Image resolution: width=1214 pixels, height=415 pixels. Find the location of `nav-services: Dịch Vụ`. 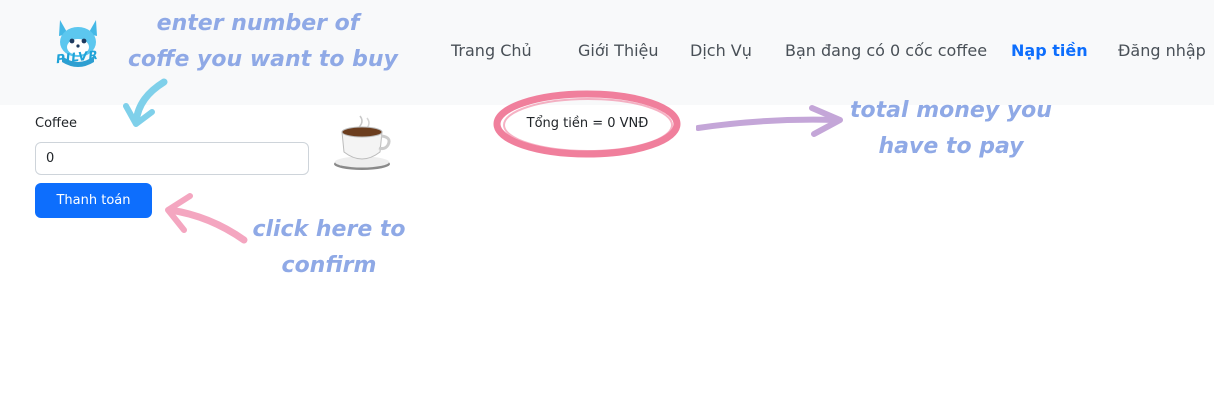

nav-services: Dịch Vụ is located at coordinates (721, 50).